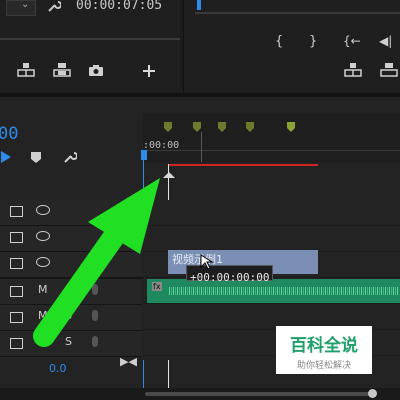 This screenshot has height=400, width=400. I want to click on watermark-title: 百科全说, so click(324, 346).